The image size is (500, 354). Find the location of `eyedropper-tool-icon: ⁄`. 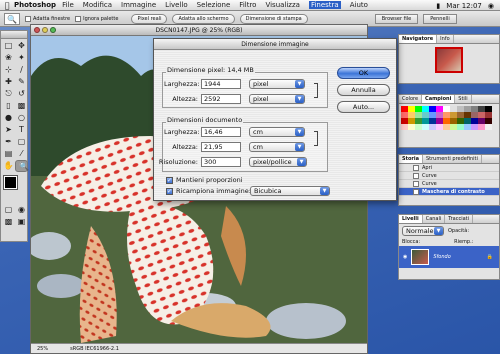

eyedropper-tool-icon: ⁄ is located at coordinates (21, 154).